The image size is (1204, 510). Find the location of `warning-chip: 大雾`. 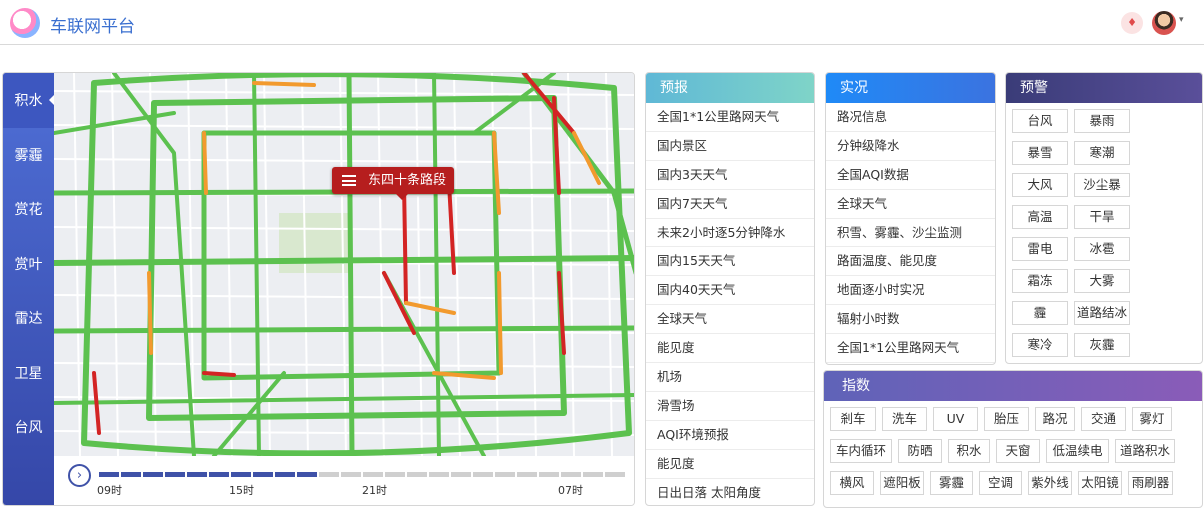

warning-chip: 大雾 is located at coordinates (1102, 281).